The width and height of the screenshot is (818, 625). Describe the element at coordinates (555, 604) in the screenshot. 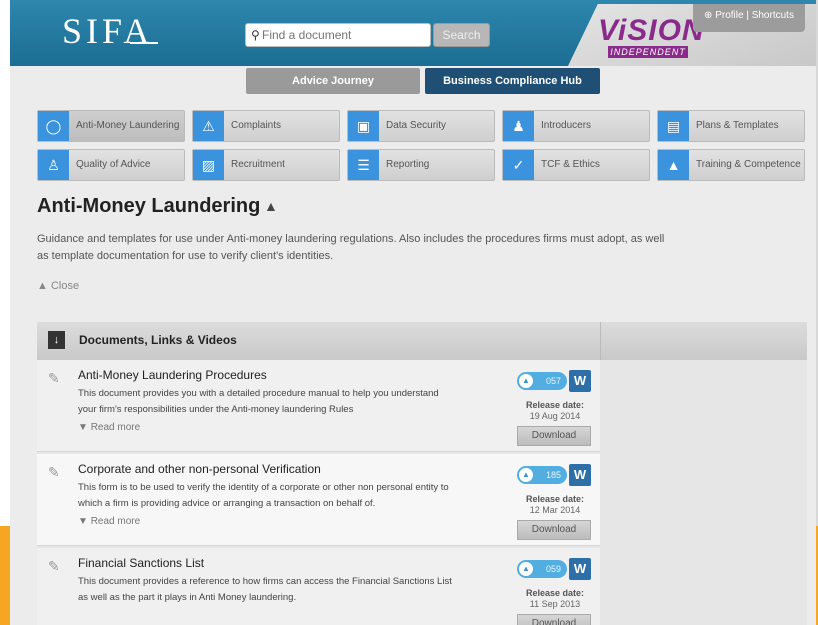

I see `release-date: 11 Sep 2013` at that location.